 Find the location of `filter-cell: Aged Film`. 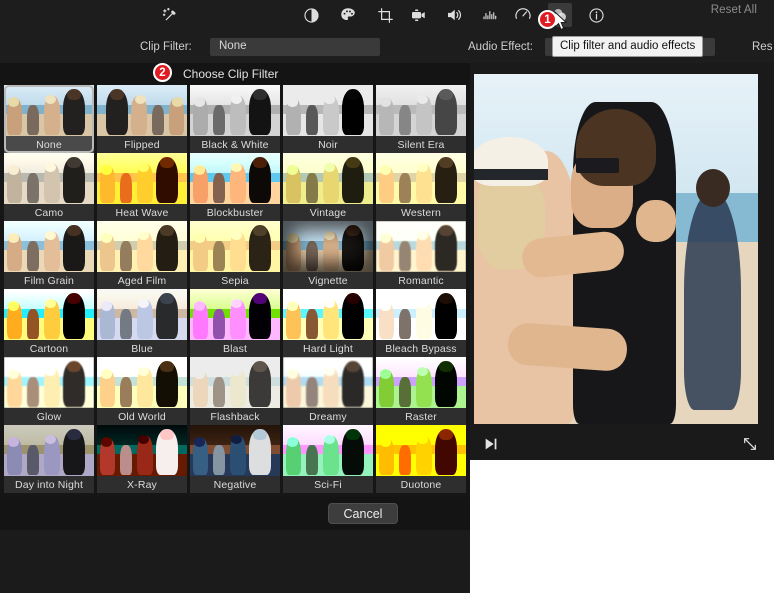

filter-cell: Aged Film is located at coordinates (142, 255).